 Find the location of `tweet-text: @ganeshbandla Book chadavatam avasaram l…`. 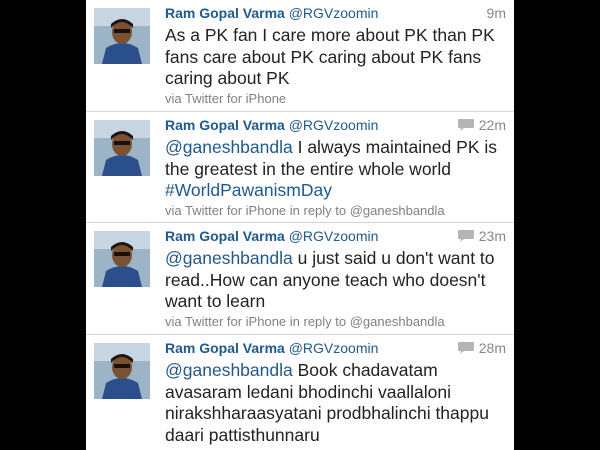

tweet-text: @ganeshbandla Book chadavatam avasaram l… is located at coordinates (337, 403).